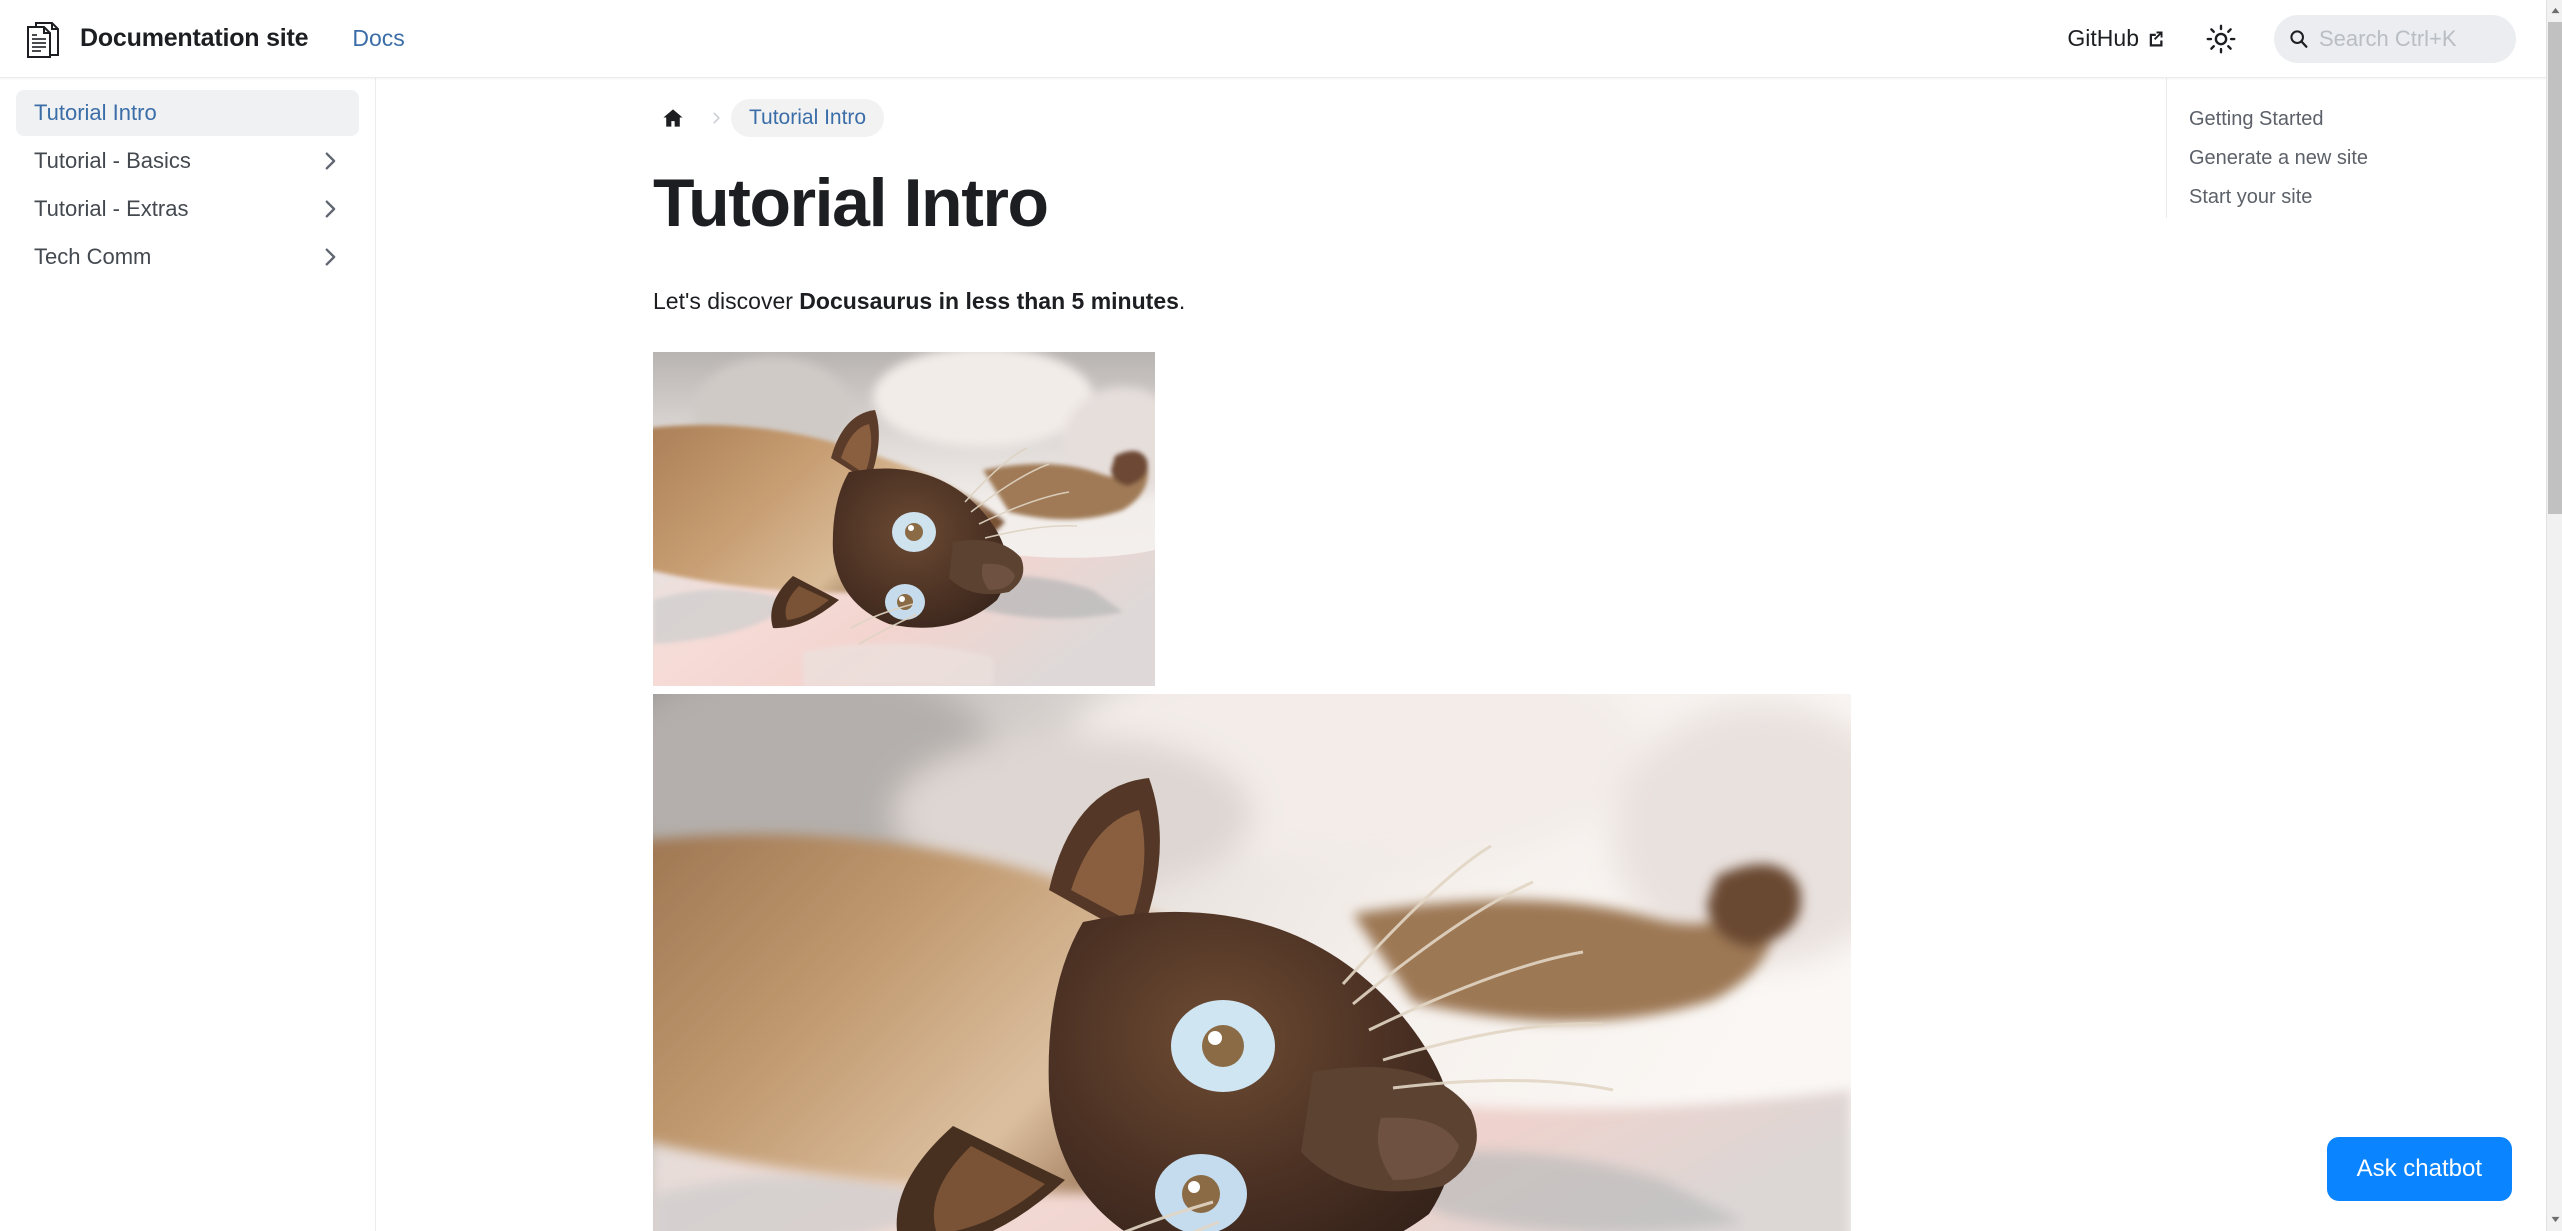 The image size is (2562, 1231). Describe the element at coordinates (989, 300) in the screenshot. I see `doc-paragraph-bold: Docusaurus in less than 5 minutes` at that location.